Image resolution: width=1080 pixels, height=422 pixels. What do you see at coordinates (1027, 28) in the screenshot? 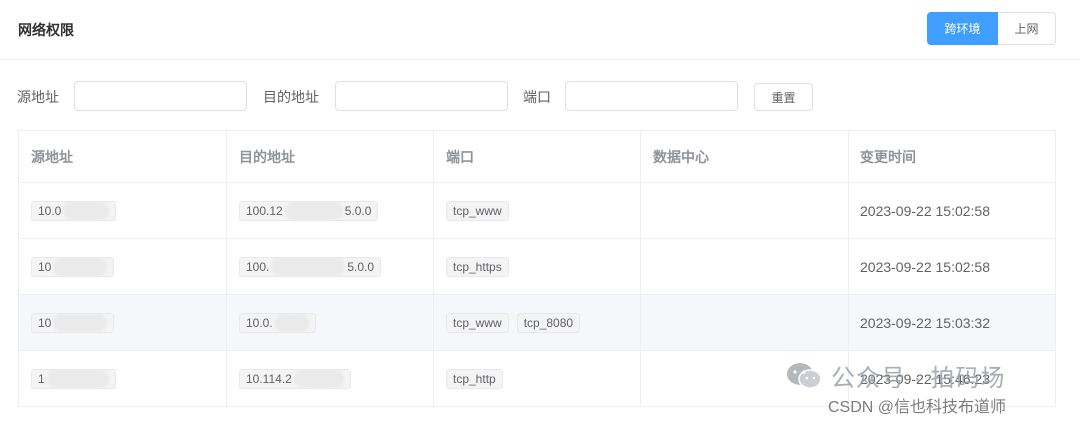
I see `internet-tab: 上网` at bounding box center [1027, 28].